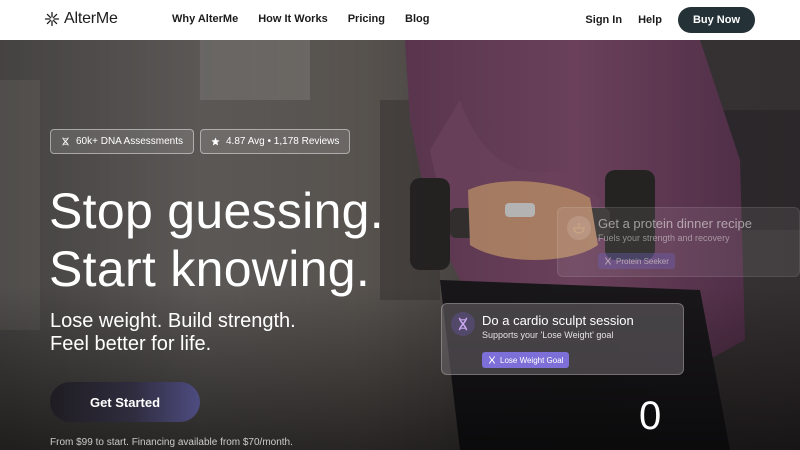  What do you see at coordinates (579, 228) in the screenshot?
I see `bowl-icon` at bounding box center [579, 228].